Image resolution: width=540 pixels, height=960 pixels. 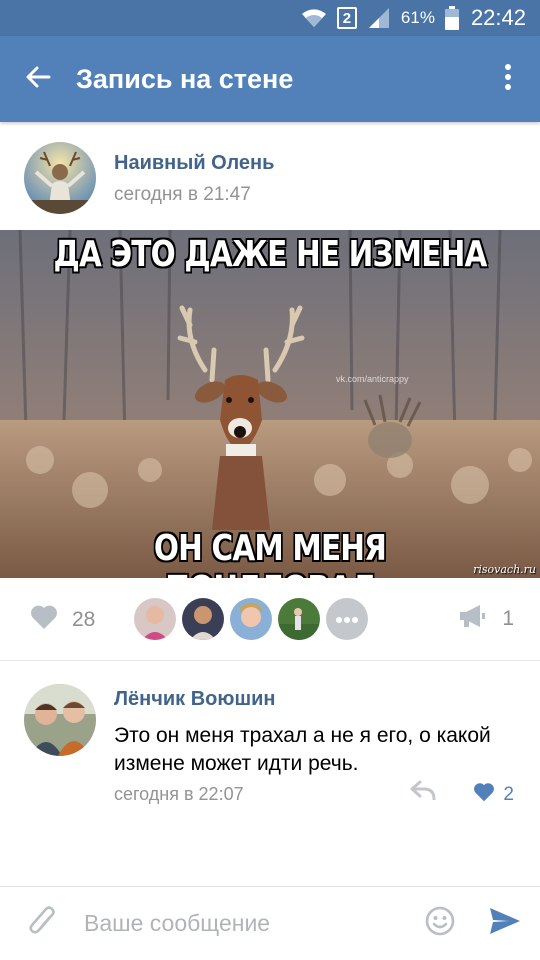 I want to click on meme-bottom-text: ОН САМ МЕНЯ ПОЦЕЛОВАЛ, so click(x=270, y=552).